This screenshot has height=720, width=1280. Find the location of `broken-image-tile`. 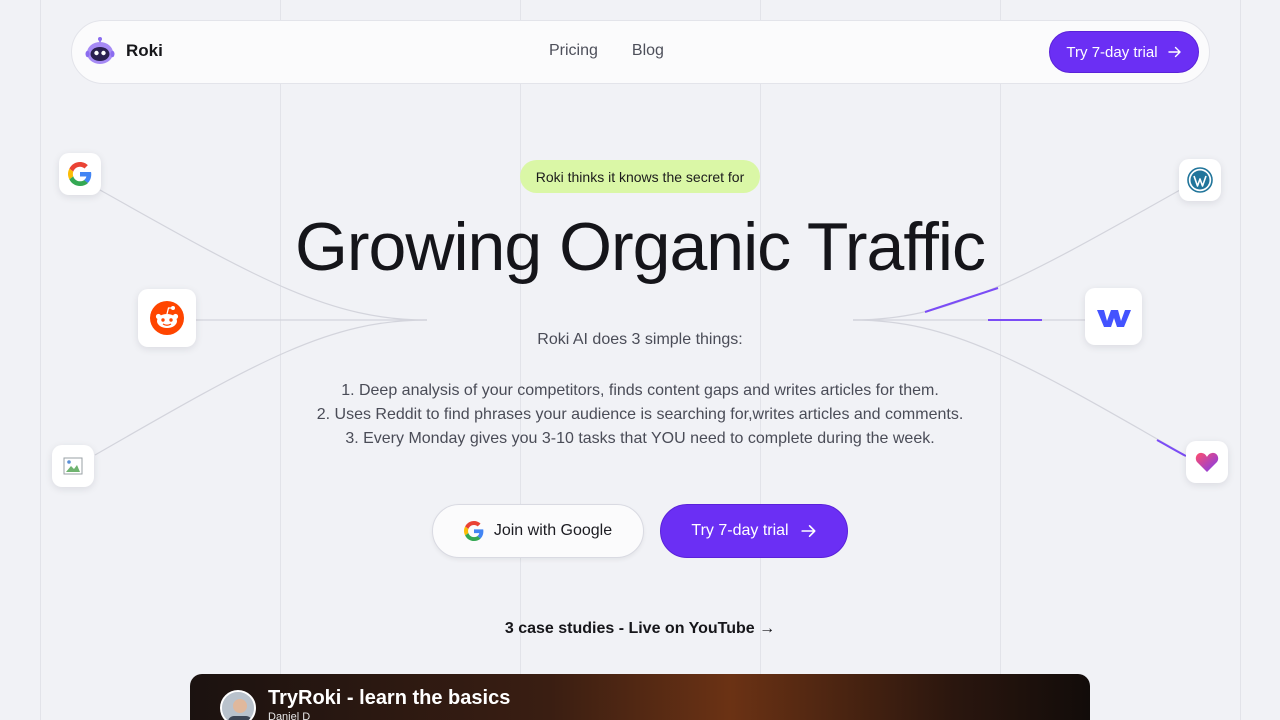

broken-image-tile is located at coordinates (73, 466).